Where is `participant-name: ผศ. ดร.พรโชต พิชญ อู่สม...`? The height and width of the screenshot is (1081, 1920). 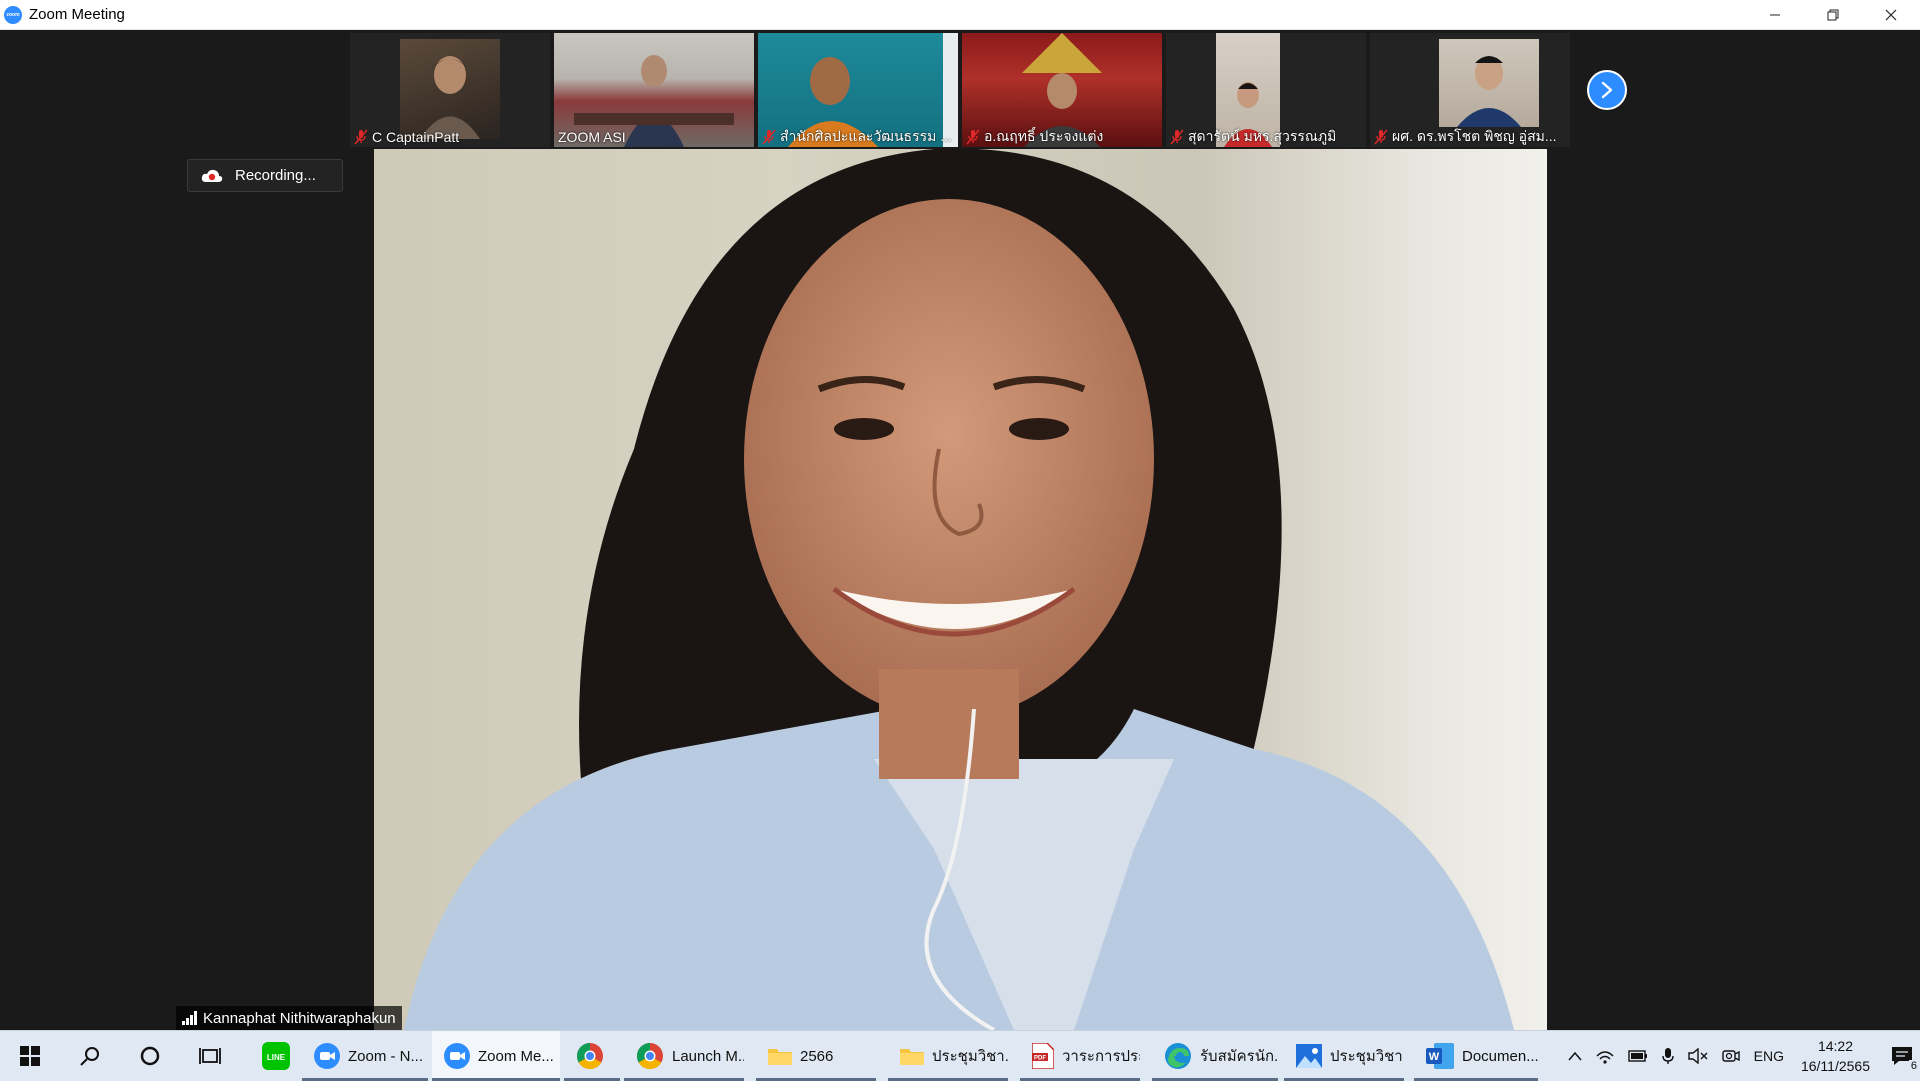 participant-name: ผศ. ดร.พรโชต พิชญ อู่สม... is located at coordinates (1474, 136).